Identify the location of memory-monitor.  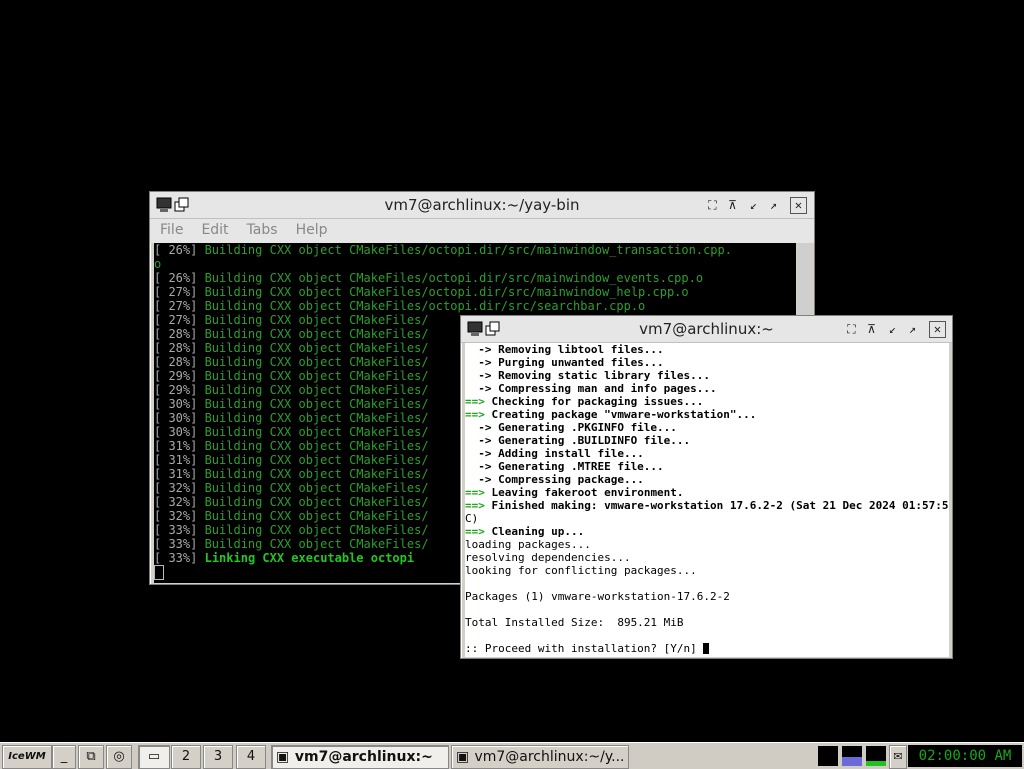
(876, 756).